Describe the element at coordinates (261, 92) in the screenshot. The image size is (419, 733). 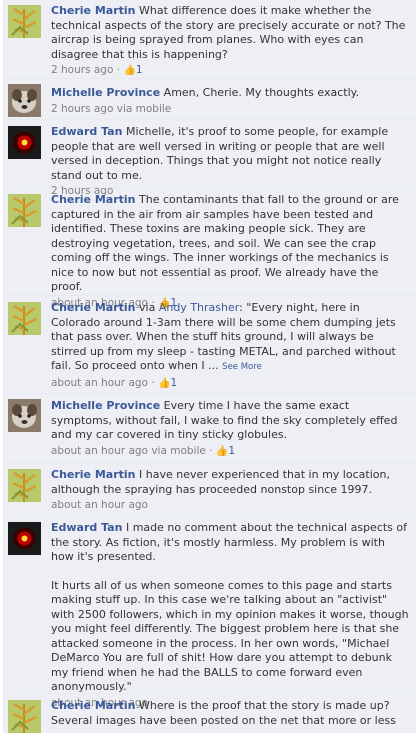
I see `comment-text: Amen, Cherie. My thoughts exactly.` at that location.